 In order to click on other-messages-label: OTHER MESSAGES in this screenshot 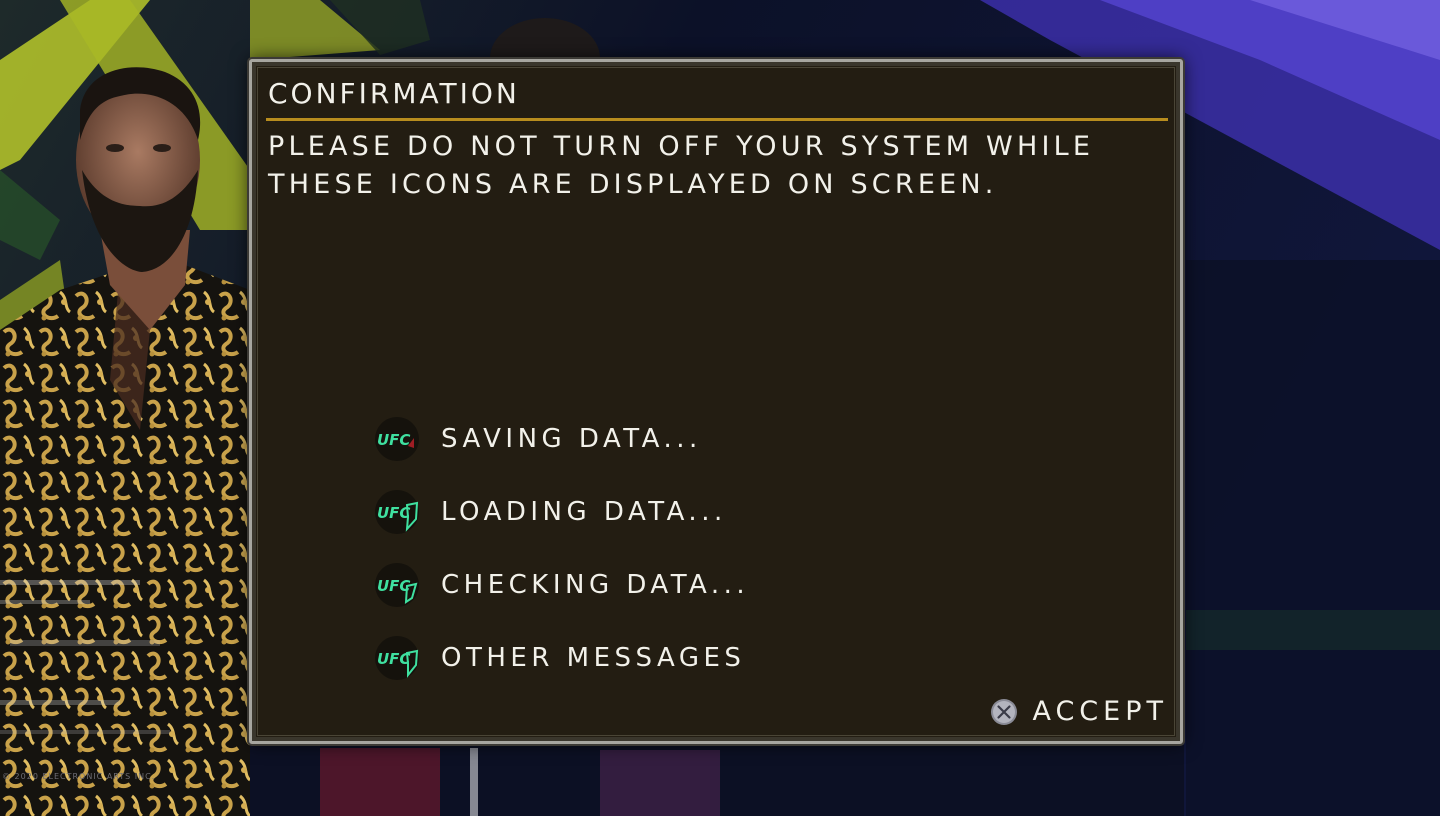, I will do `click(593, 658)`.